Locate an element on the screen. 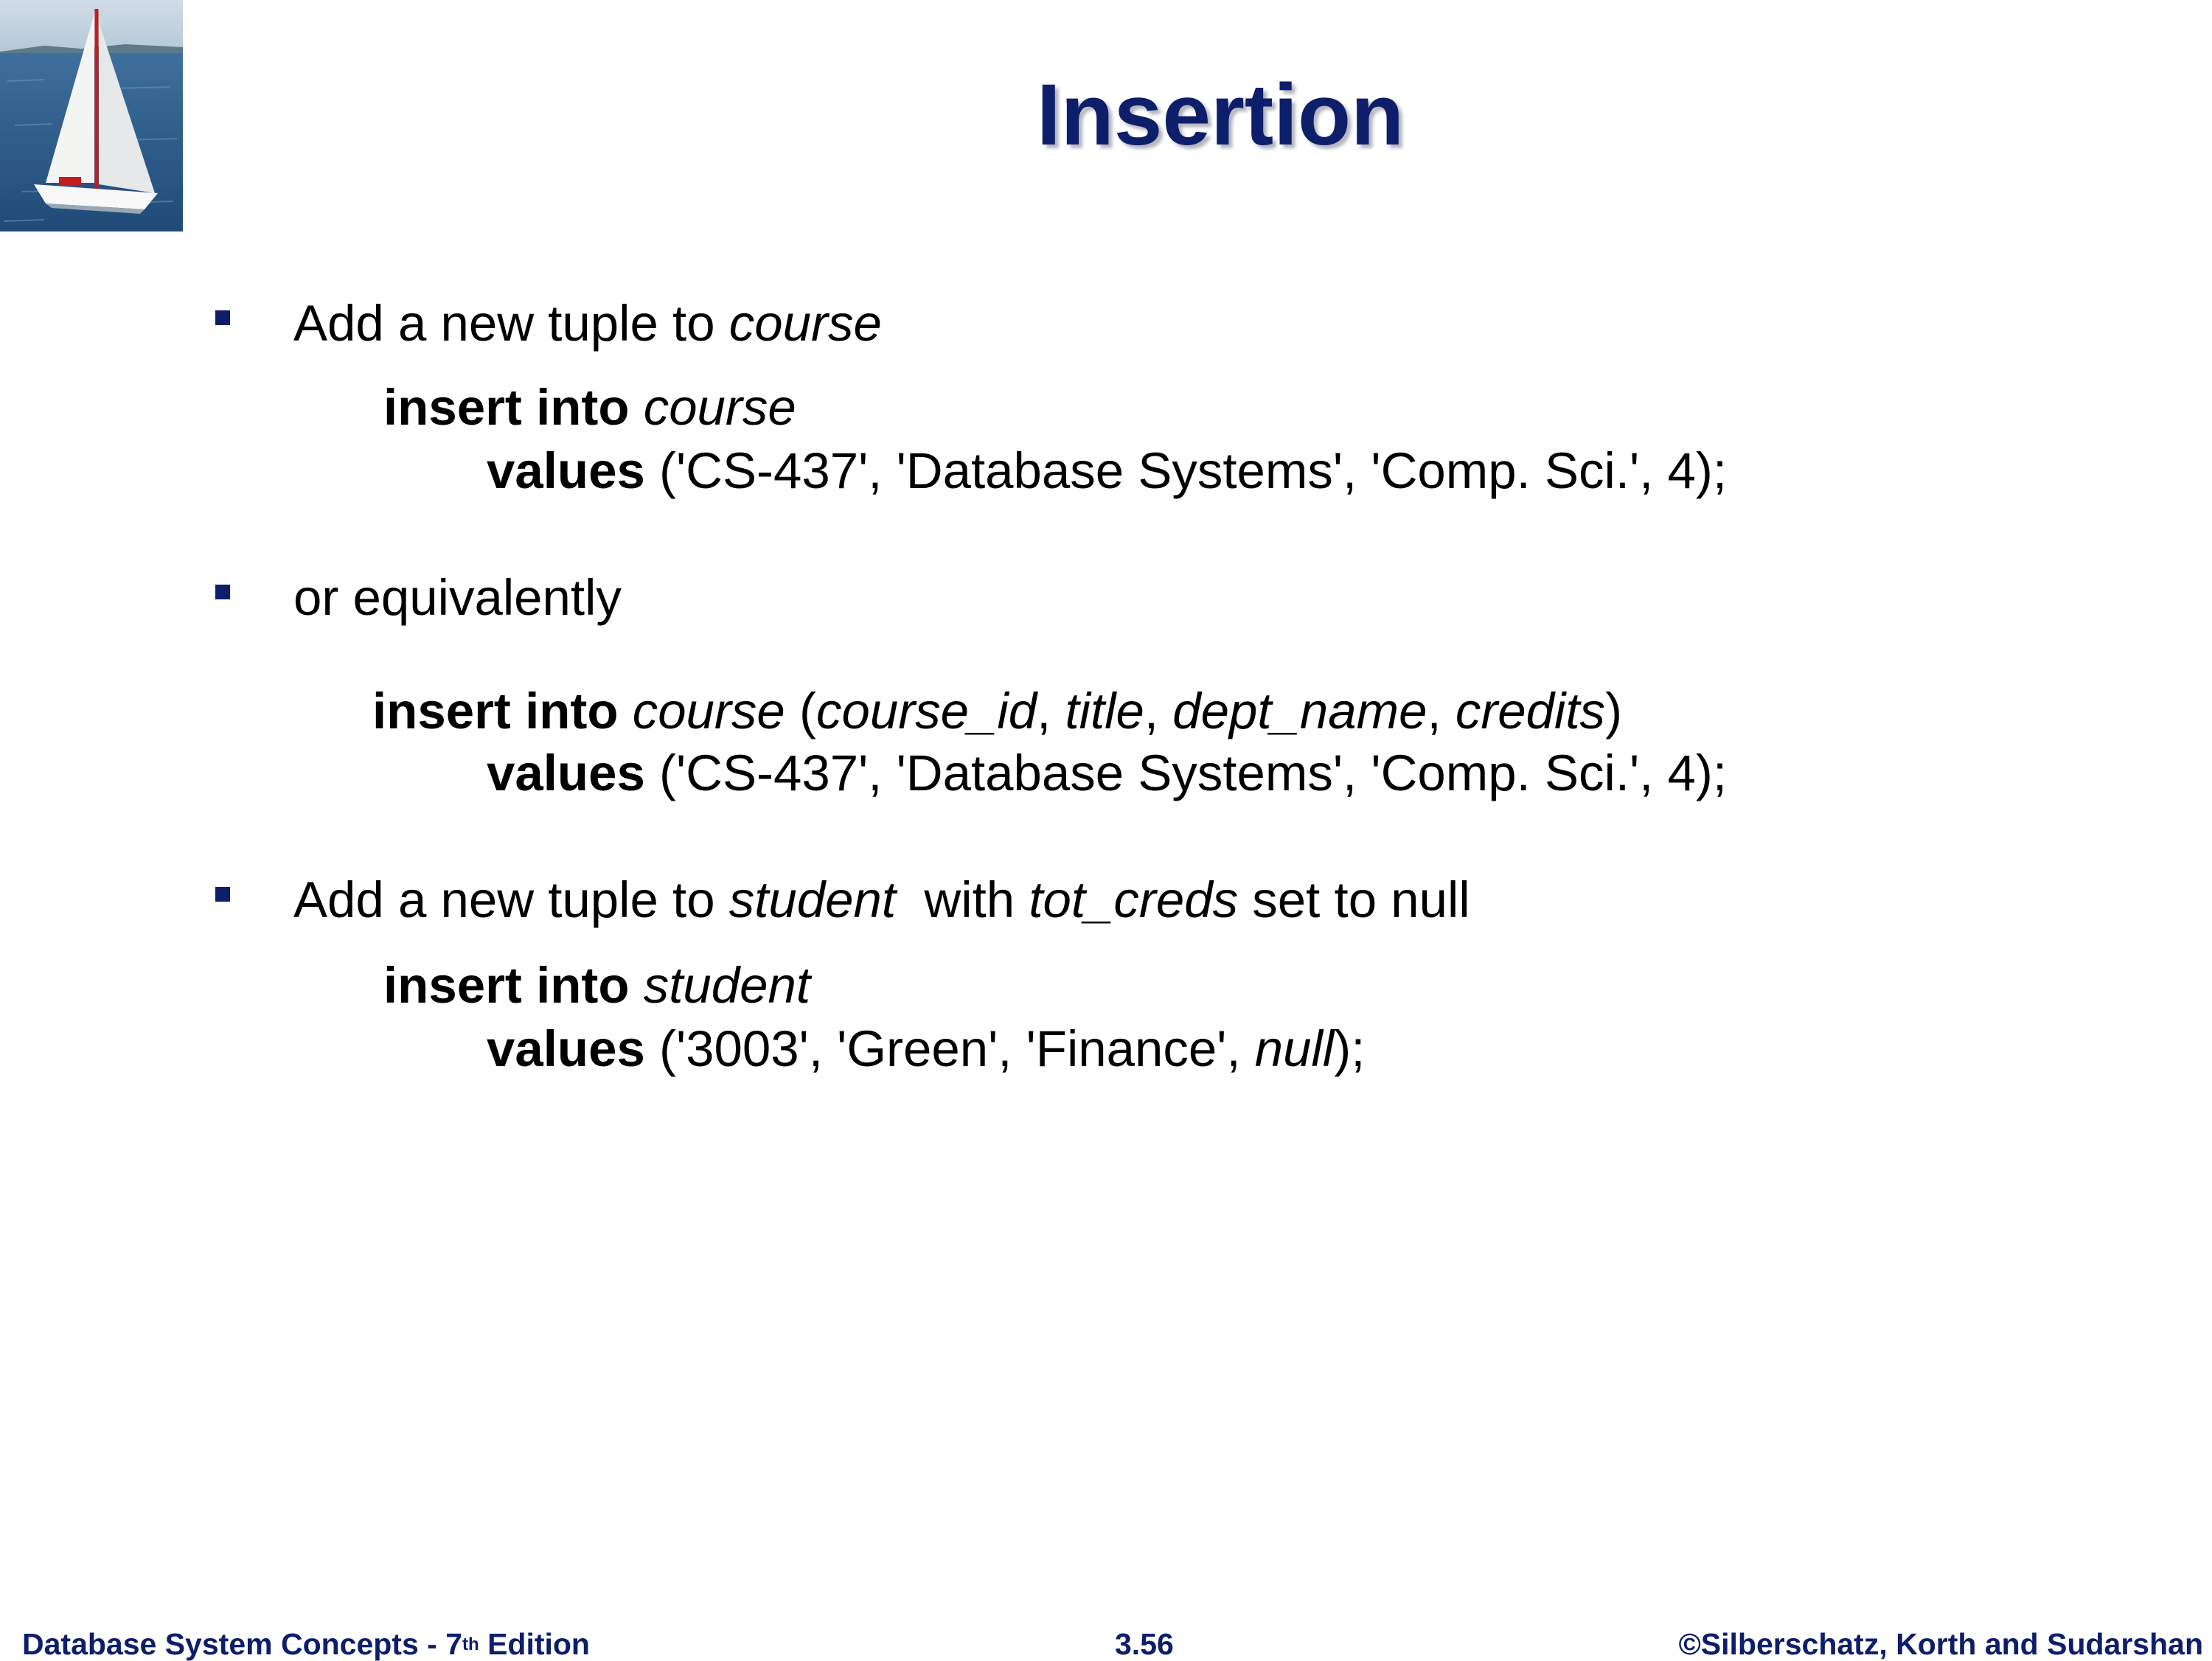  bullet-text: Add a new tuple to course is located at coordinates (587, 323).